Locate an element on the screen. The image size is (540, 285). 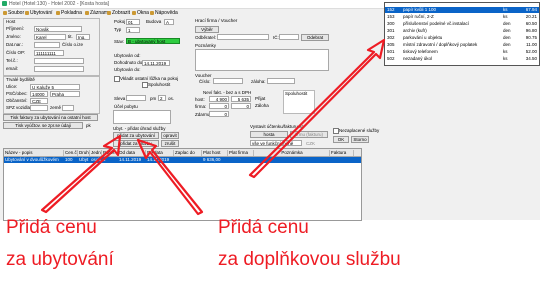
arrow-popup is located at coordinates (317, 108).